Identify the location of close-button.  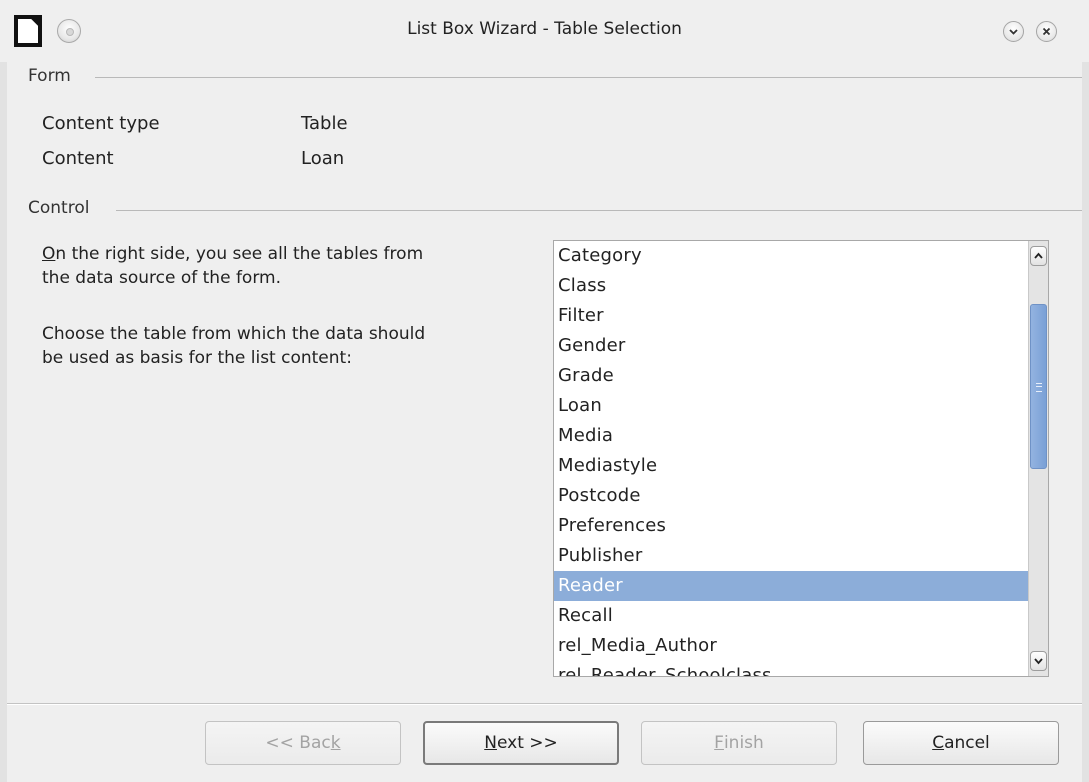
(1046, 31).